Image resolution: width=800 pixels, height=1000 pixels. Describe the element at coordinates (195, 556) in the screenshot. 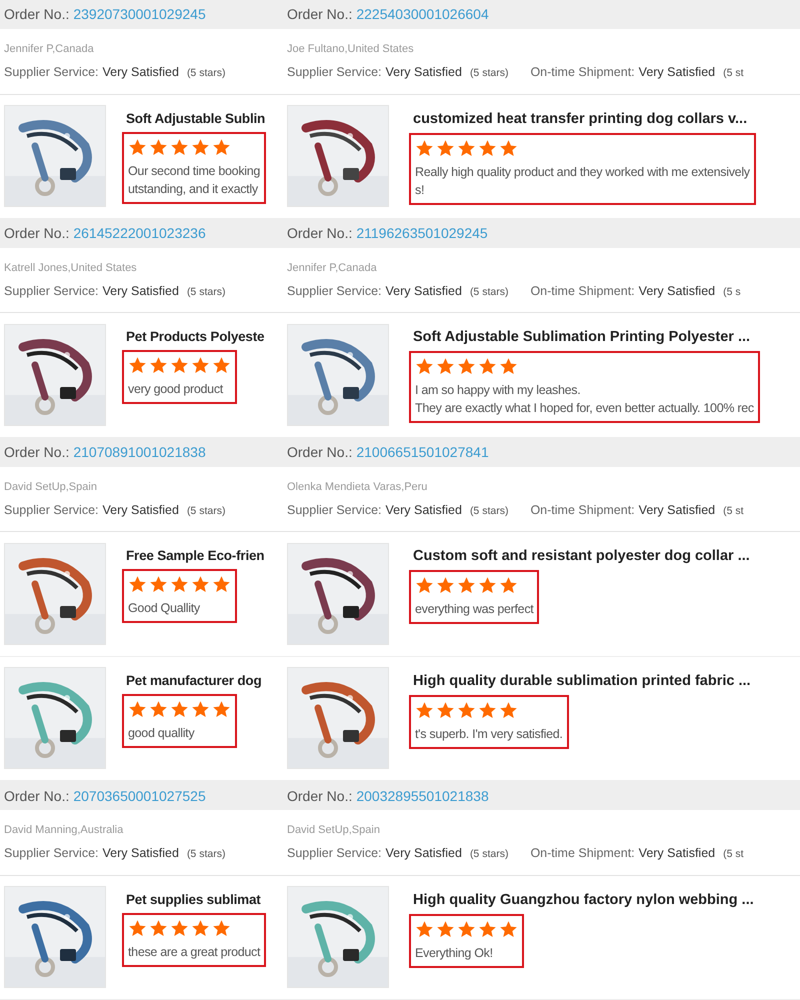

I see `product-title: Free Sample Eco-frien` at that location.